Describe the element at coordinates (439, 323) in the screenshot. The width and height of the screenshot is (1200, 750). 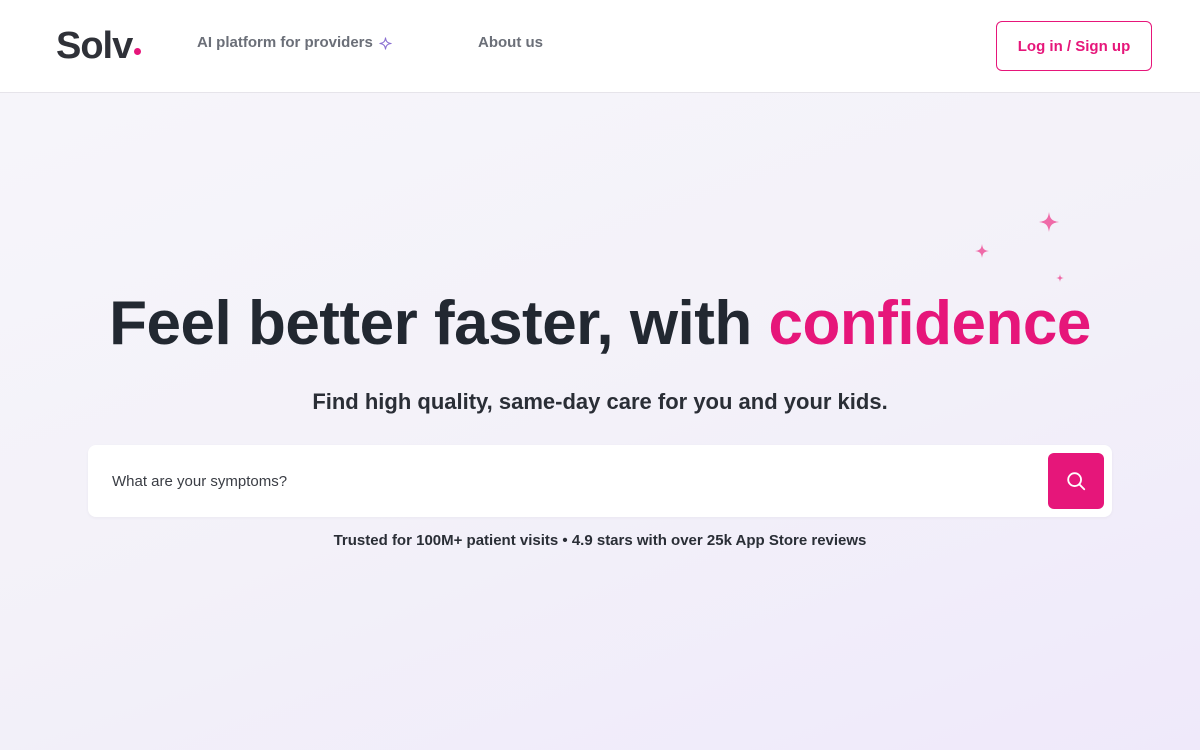
I see `hero-title-main: Feel better faster, with` at that location.